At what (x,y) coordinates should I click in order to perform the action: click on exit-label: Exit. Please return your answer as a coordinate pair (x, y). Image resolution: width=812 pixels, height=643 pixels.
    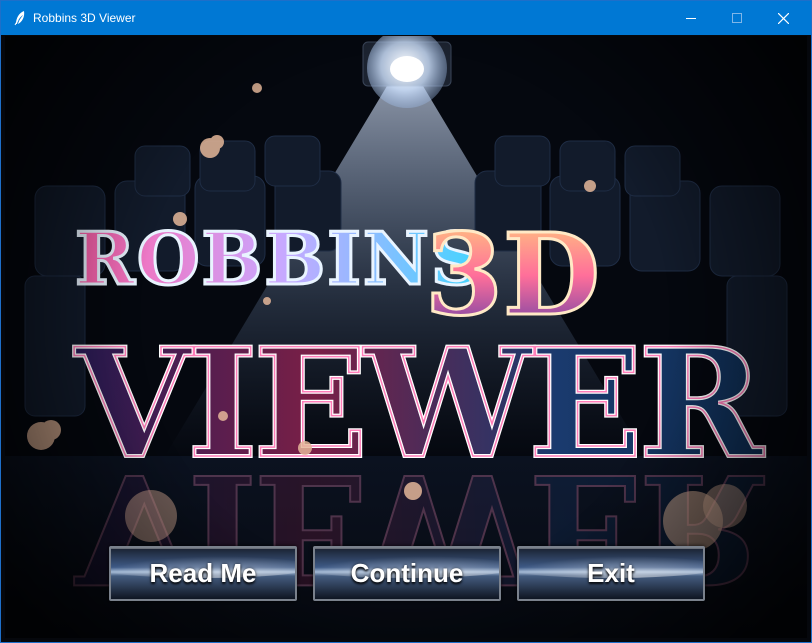
    Looking at the image, I should click on (611, 573).